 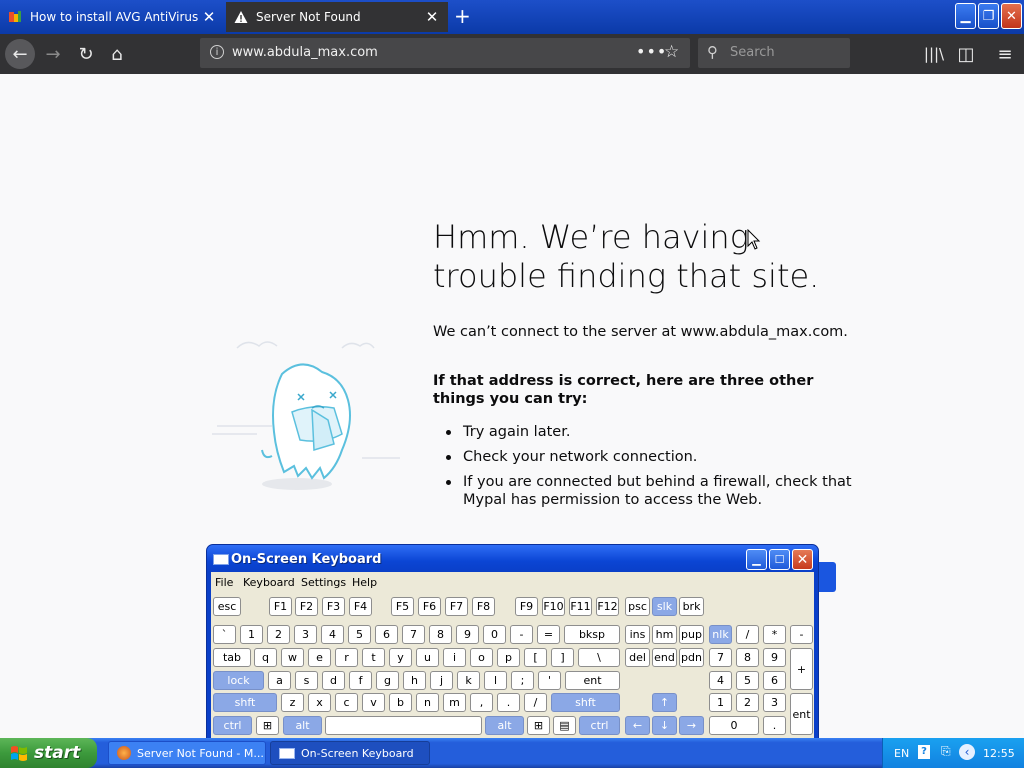 What do you see at coordinates (637, 634) in the screenshot?
I see `key-ins: ins` at bounding box center [637, 634].